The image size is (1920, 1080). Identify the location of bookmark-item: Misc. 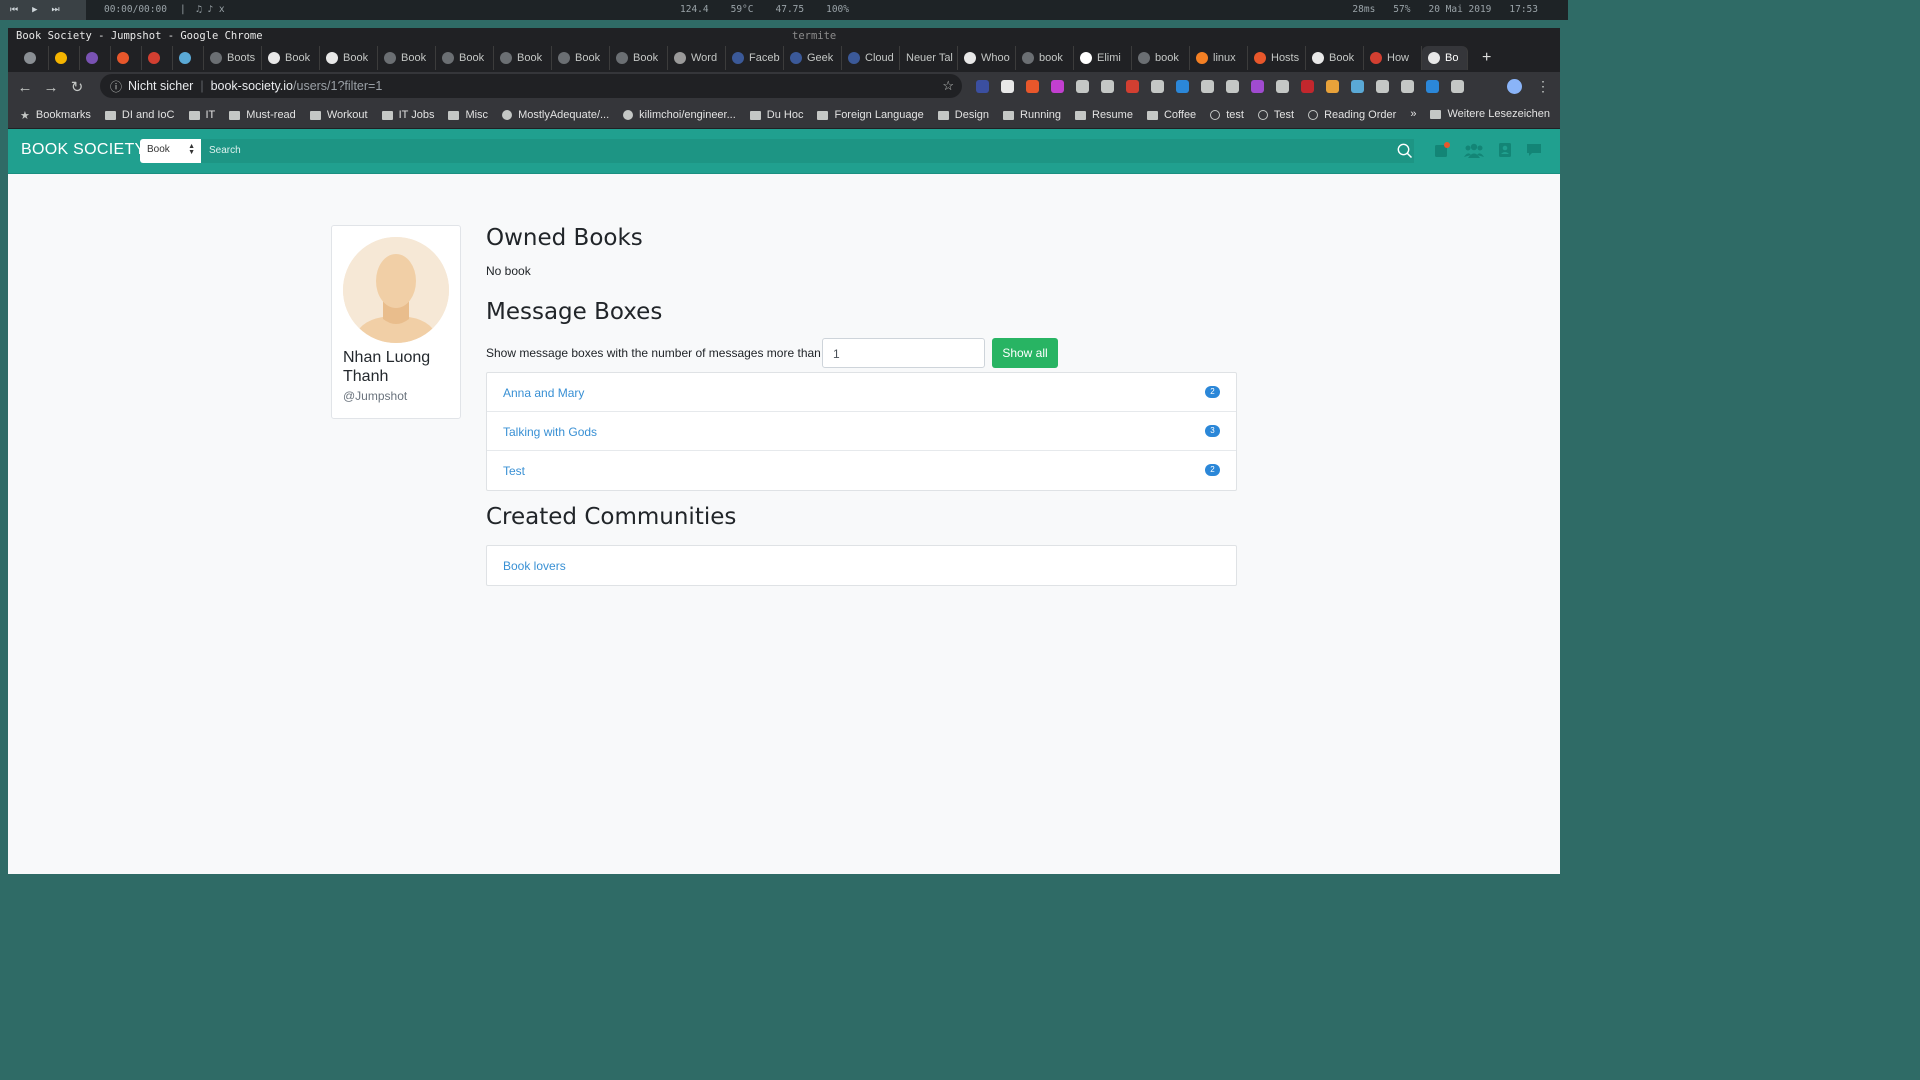
(468, 115).